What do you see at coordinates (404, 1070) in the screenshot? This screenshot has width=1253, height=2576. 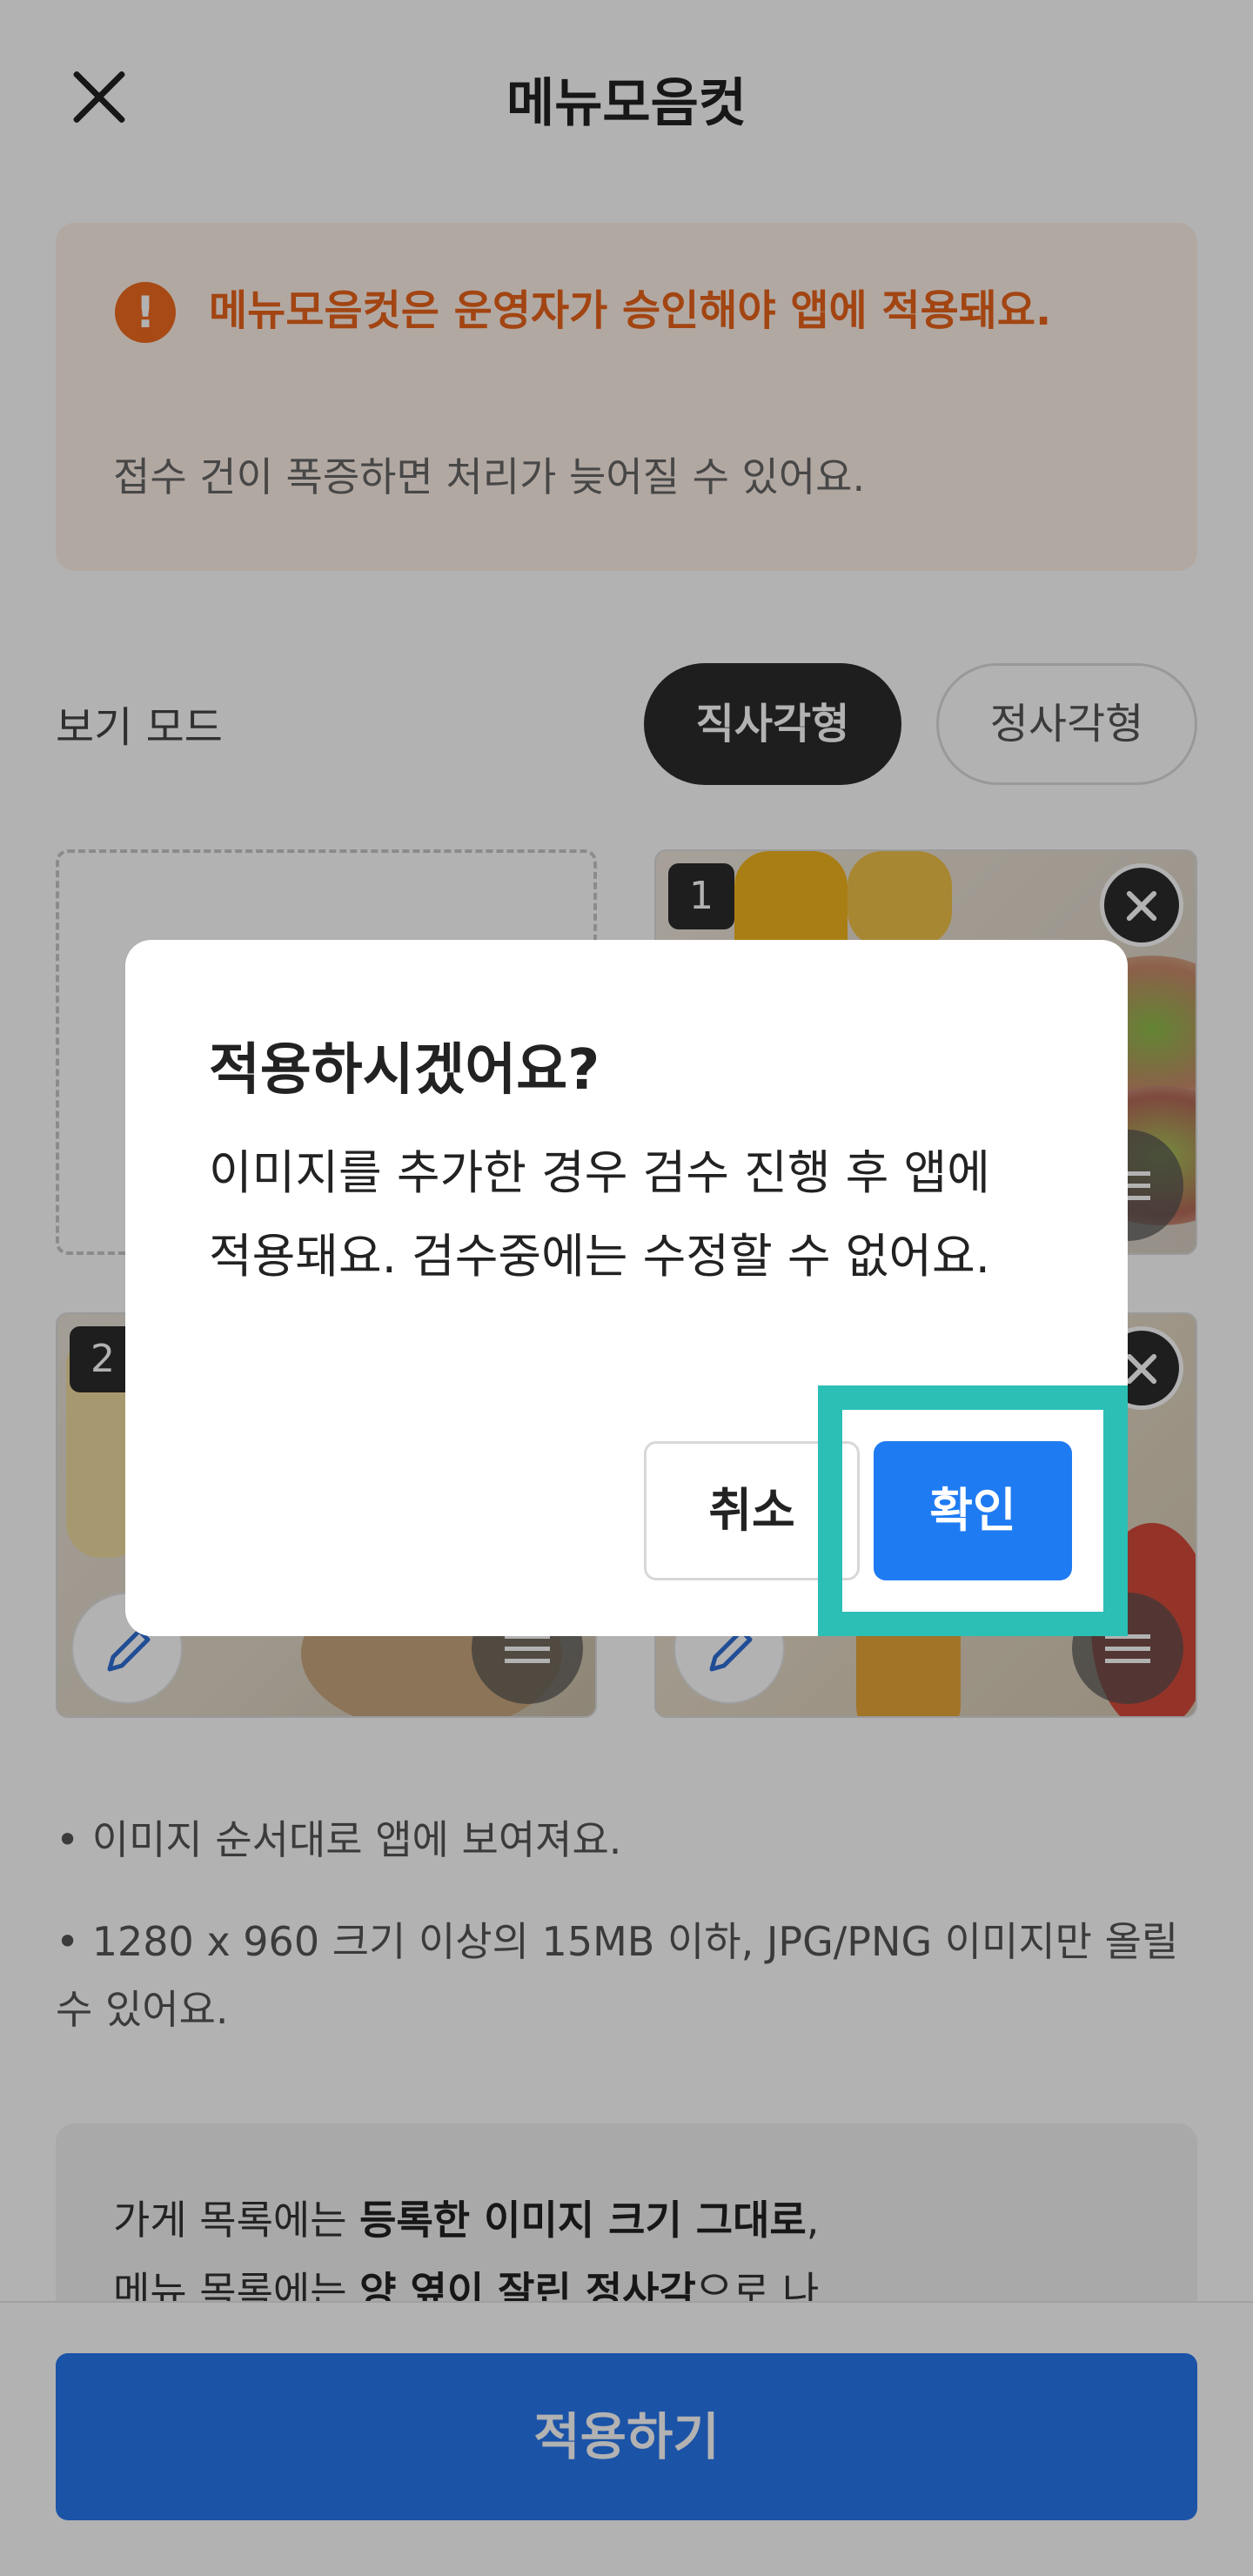 I see `dialog-title: 적용하시겠어요?` at bounding box center [404, 1070].